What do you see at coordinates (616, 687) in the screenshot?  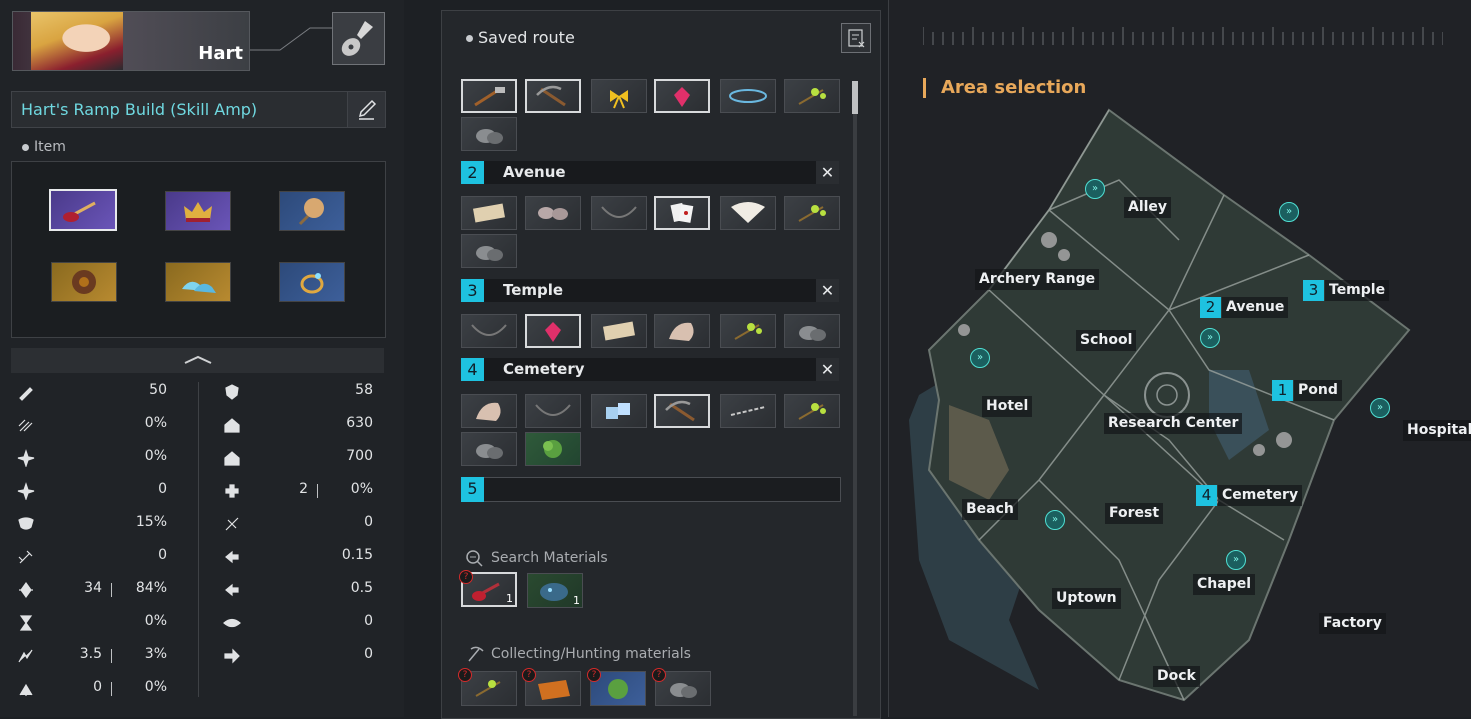 I see `collect-material-herb: ?` at bounding box center [616, 687].